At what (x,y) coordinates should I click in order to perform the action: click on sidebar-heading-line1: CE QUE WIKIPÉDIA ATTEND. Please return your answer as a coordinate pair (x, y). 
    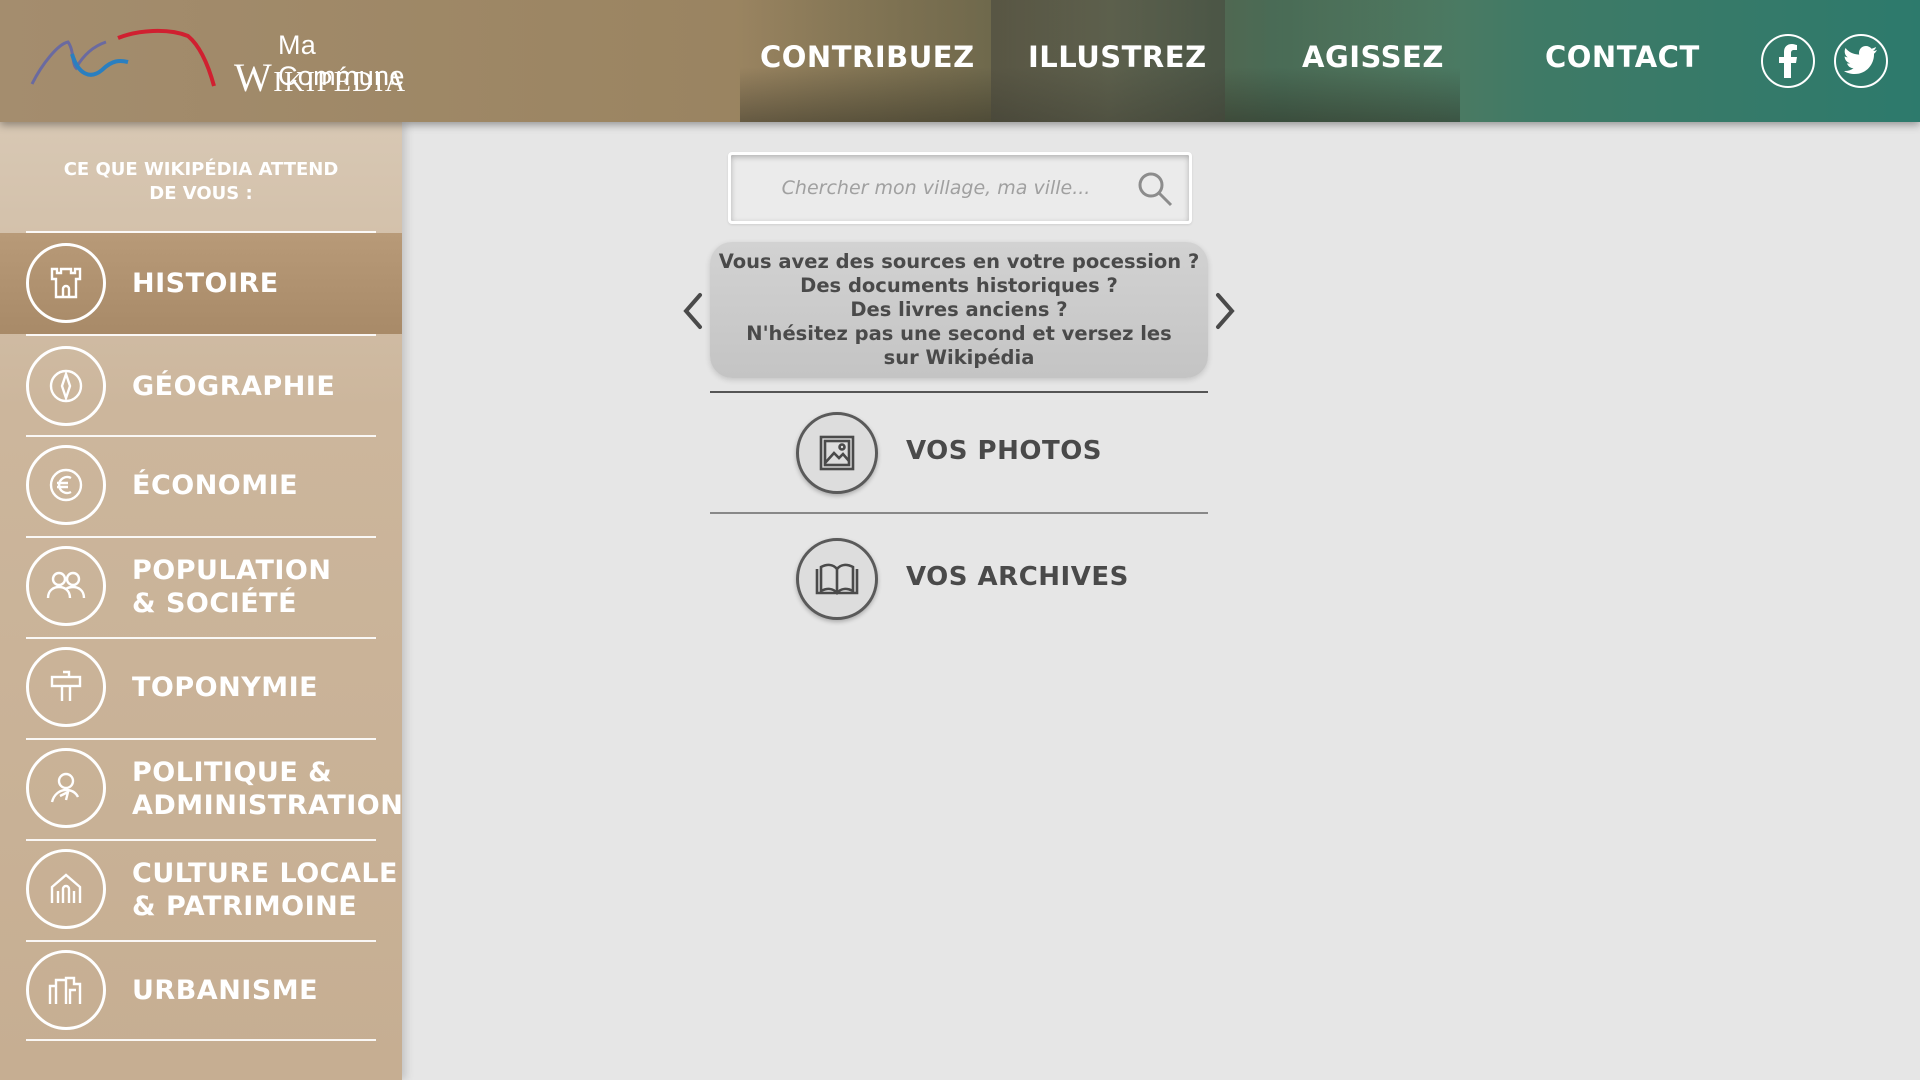
    Looking at the image, I should click on (201, 169).